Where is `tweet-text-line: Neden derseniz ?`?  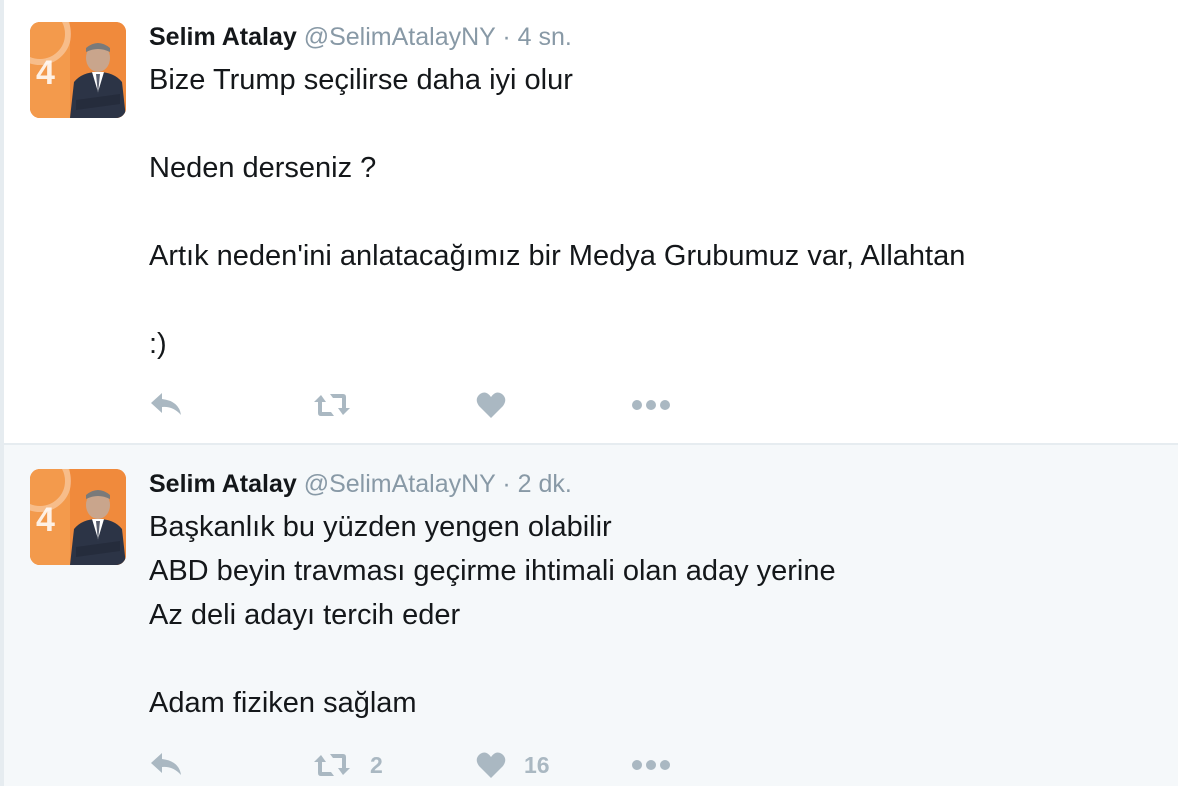 tweet-text-line: Neden derseniz ? is located at coordinates (263, 168).